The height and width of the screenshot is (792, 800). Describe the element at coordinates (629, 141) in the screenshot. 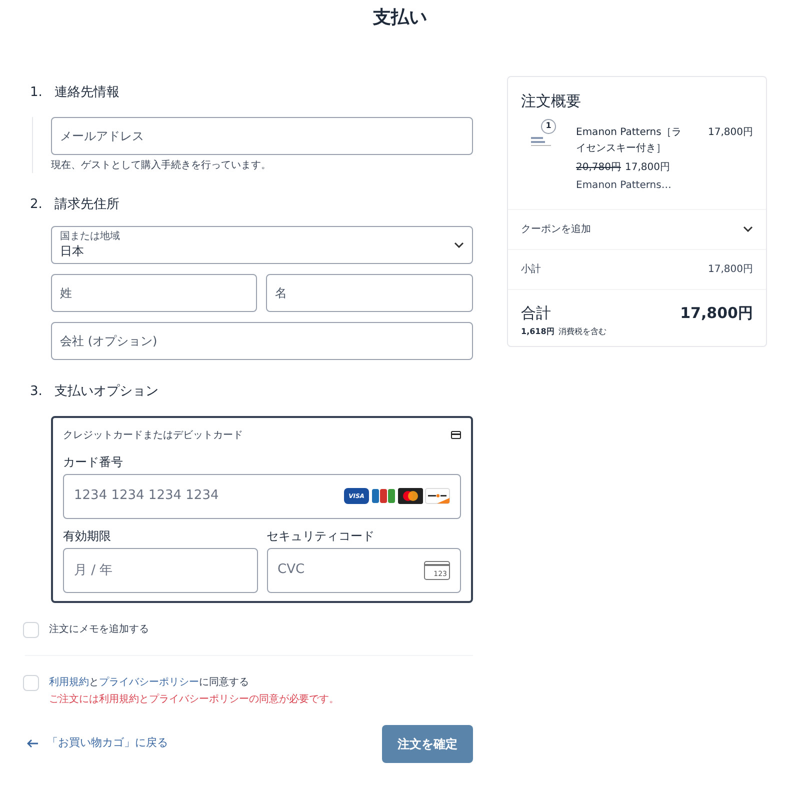

I see `product-name: Emanon Patterns［ライセンスキー付き］` at that location.